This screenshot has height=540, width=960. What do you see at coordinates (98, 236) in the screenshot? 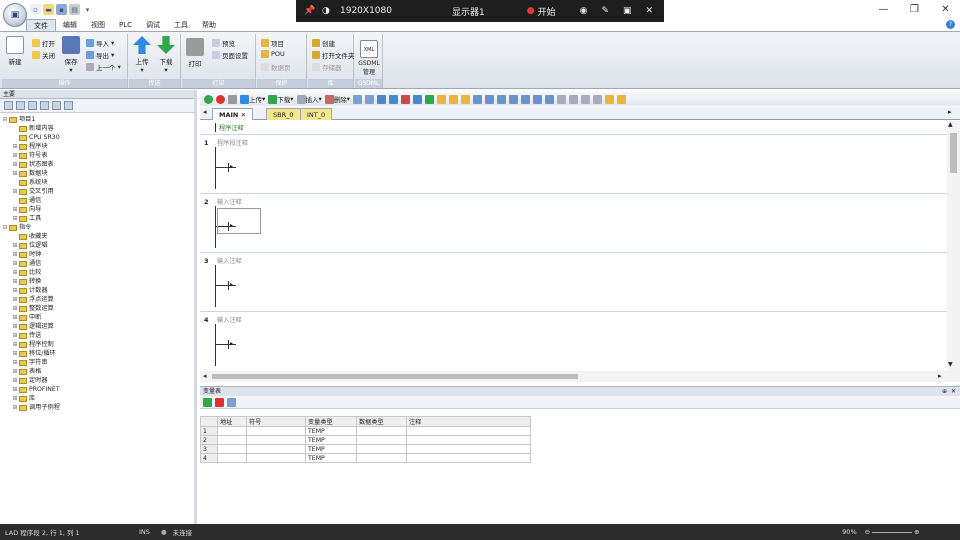
I see `tree-item: 收藏夹` at bounding box center [98, 236].